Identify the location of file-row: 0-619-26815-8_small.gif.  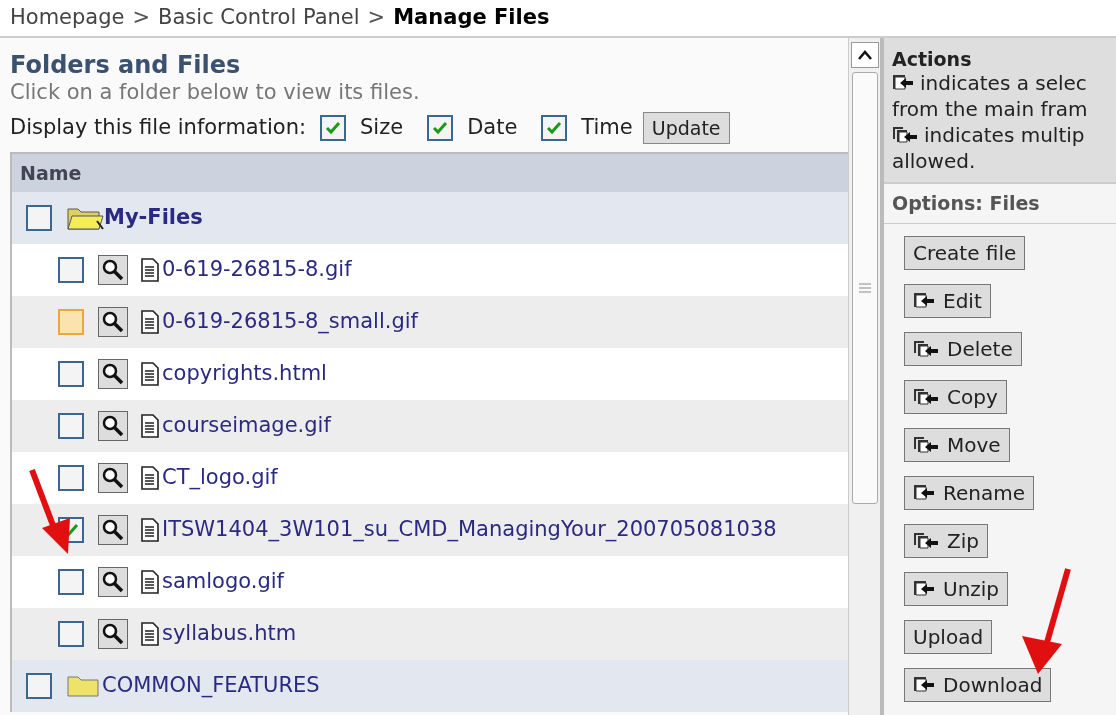
(430, 322).